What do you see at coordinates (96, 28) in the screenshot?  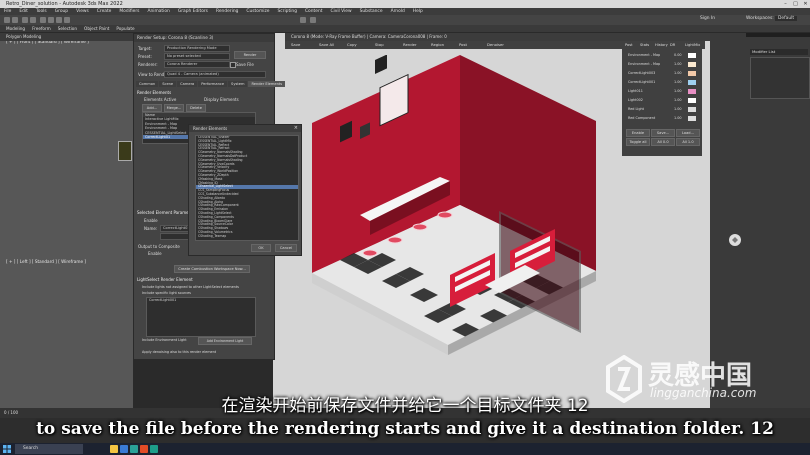 I see `ribbon-tab: Object Paint` at bounding box center [96, 28].